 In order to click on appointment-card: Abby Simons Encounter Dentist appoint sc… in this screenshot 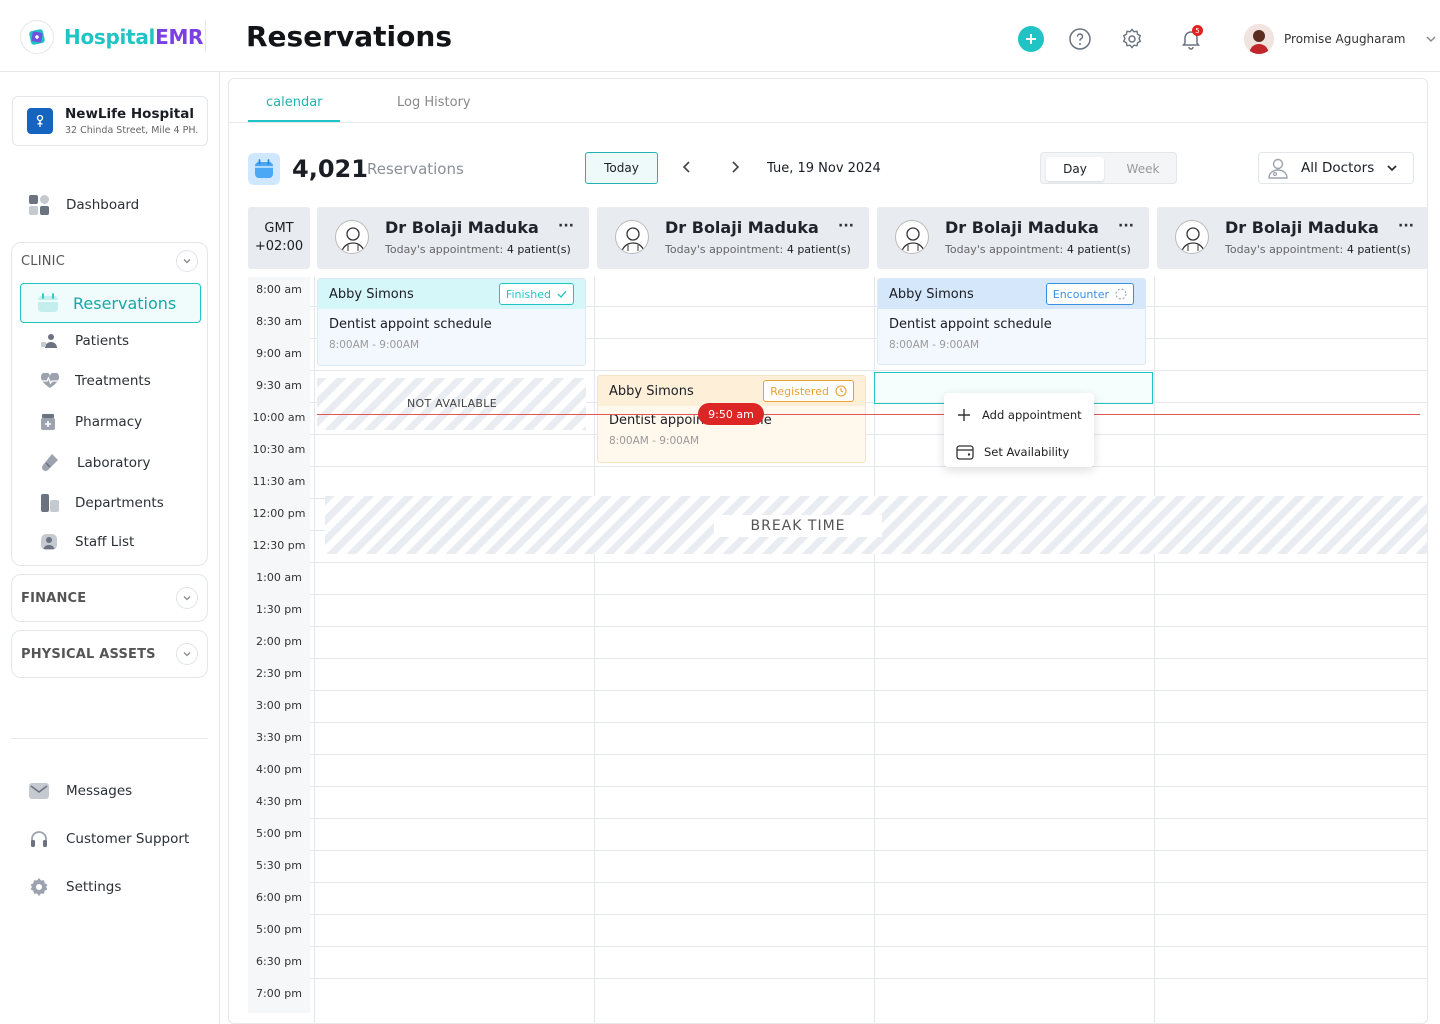, I will do `click(1011, 321)`.